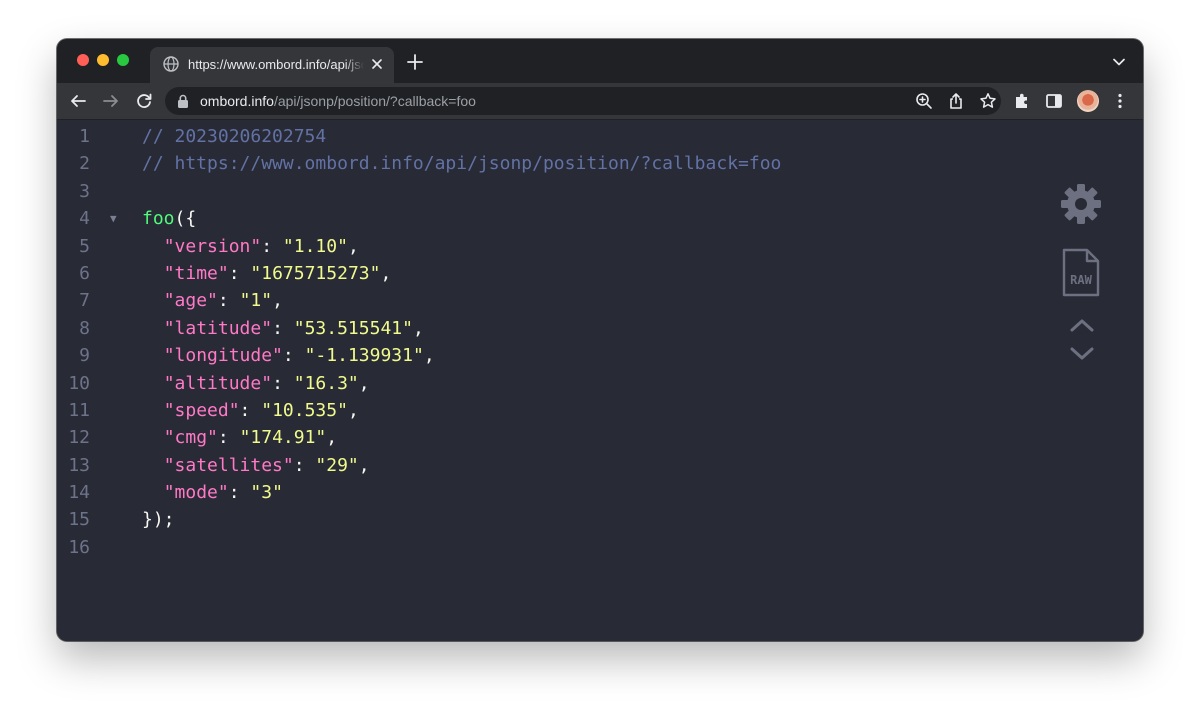 This screenshot has width=1200, height=717. I want to click on raw-label: RAW, so click(1081, 280).